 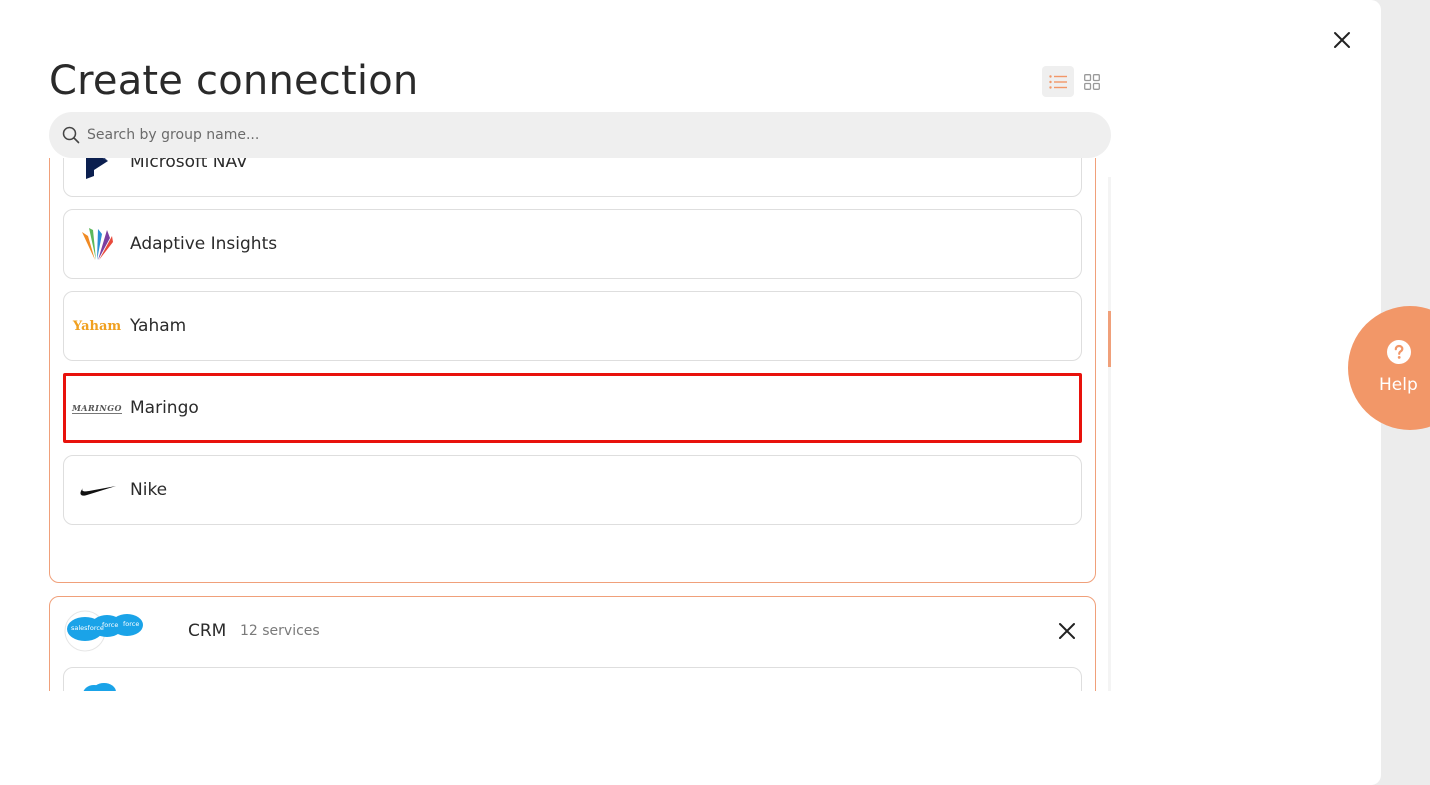 I want to click on yaham-logo: Yaham, so click(x=97, y=326).